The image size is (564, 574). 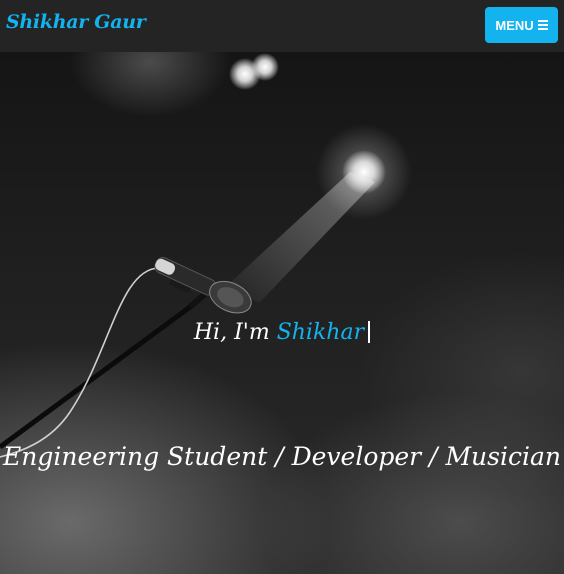 What do you see at coordinates (282, 26) in the screenshot?
I see `navbar: Shikhar Gaur MENU` at bounding box center [282, 26].